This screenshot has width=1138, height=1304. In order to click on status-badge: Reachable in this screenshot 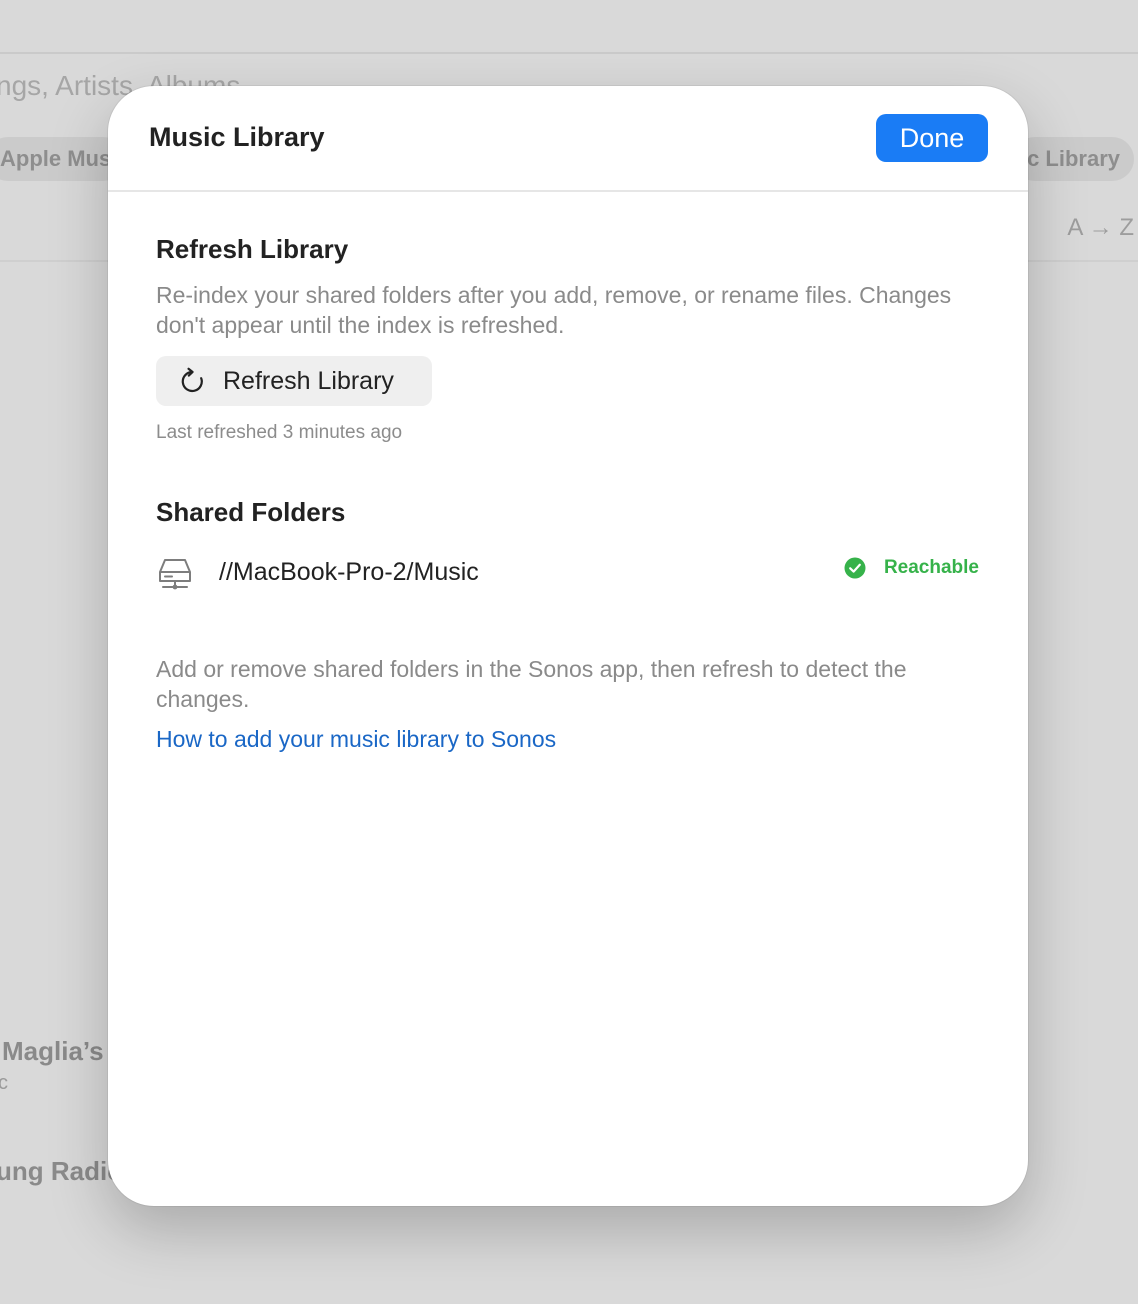, I will do `click(911, 568)`.